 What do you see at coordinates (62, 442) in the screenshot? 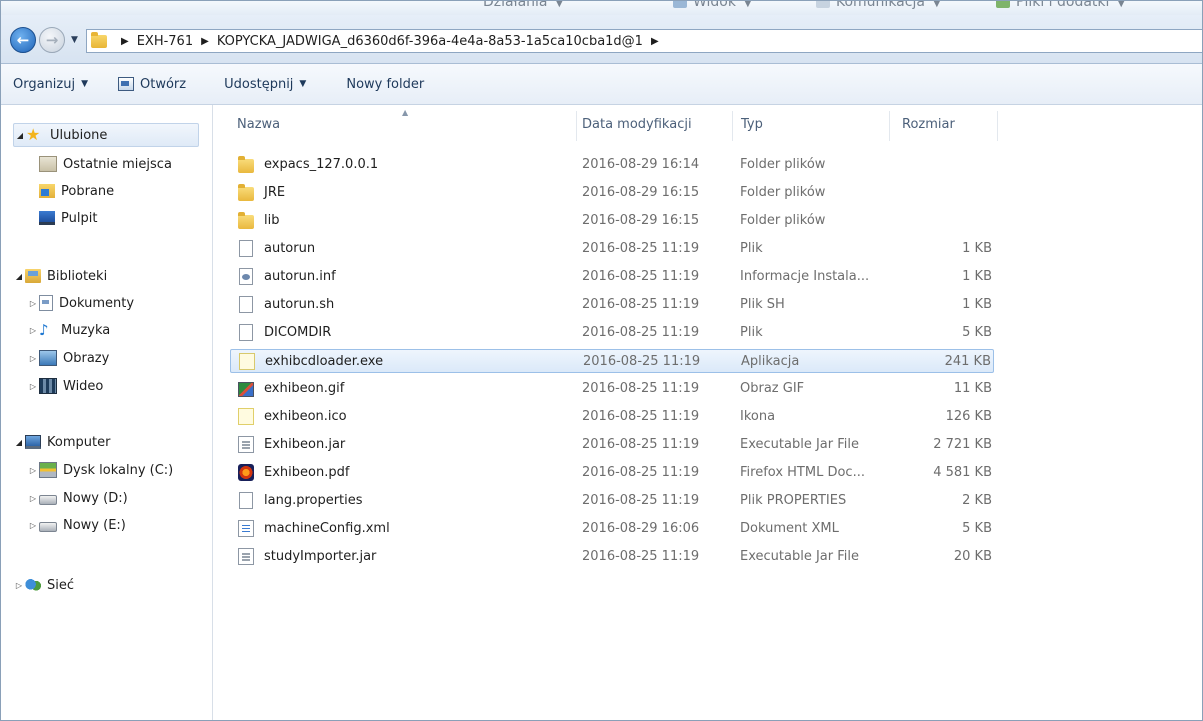
I see `nav-computer: ◢ Komputer` at bounding box center [62, 442].